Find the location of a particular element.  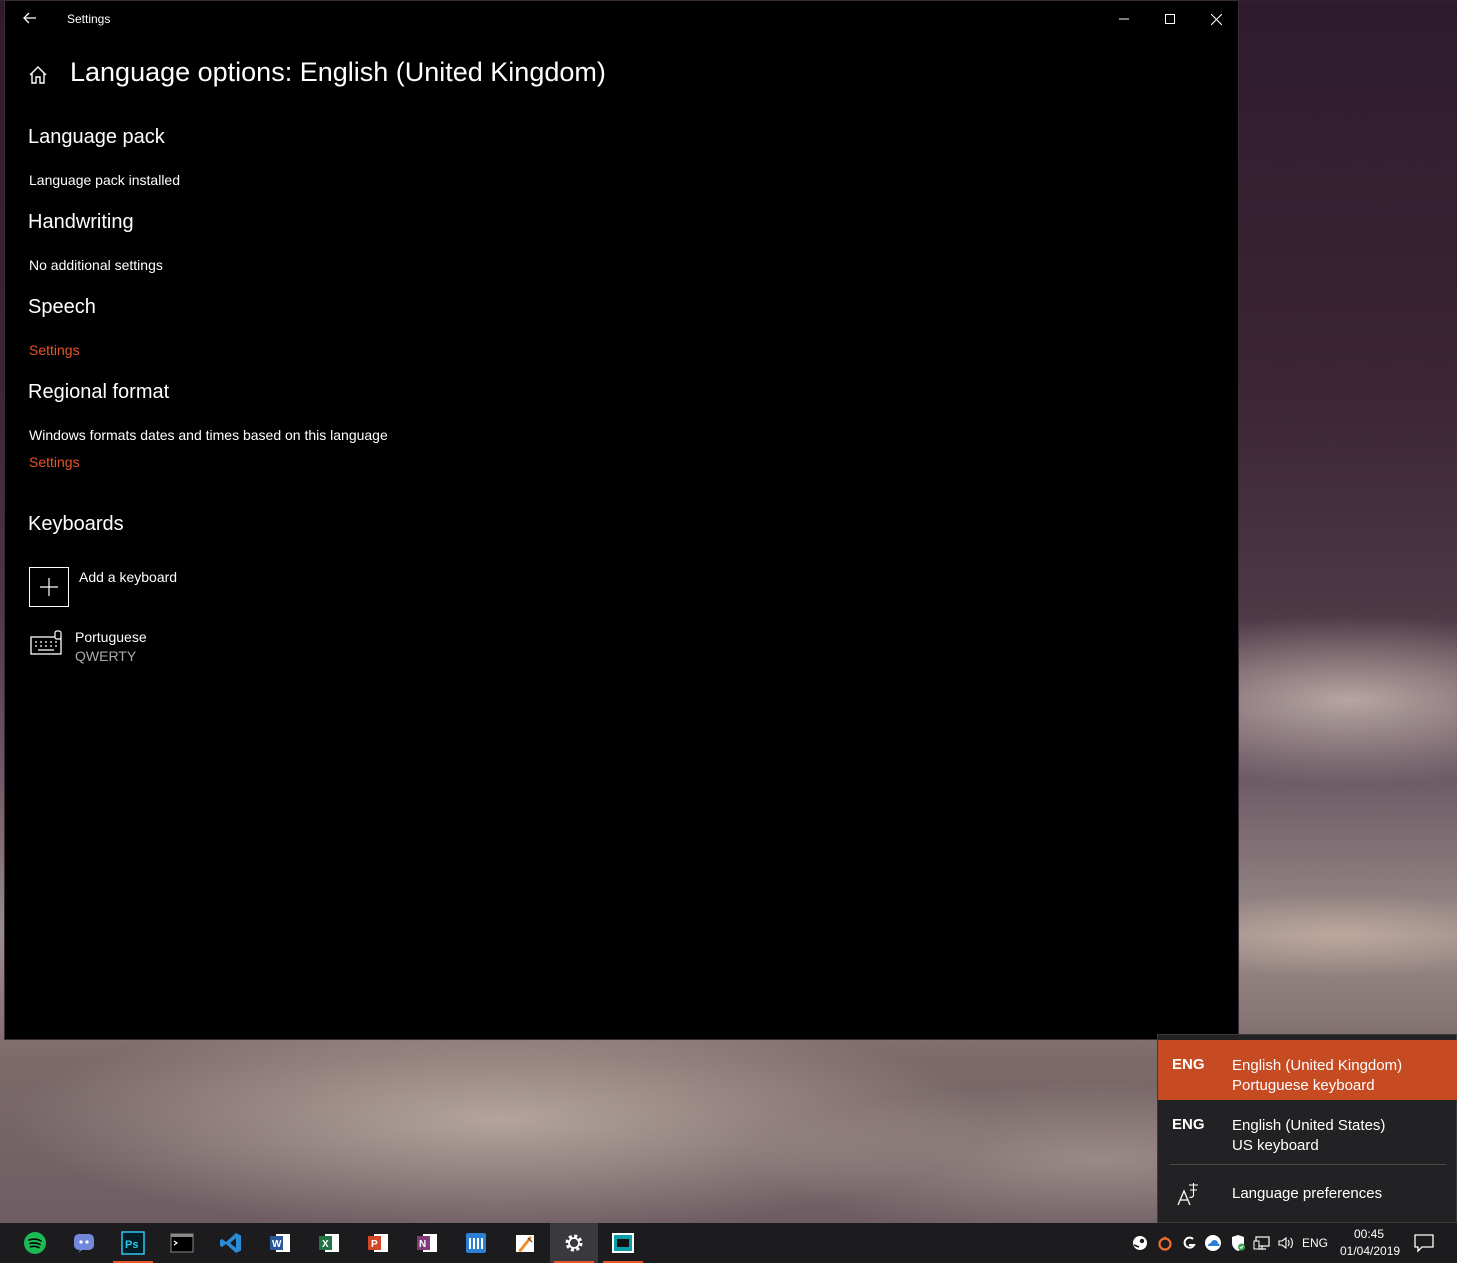

handwriting-status: No additional settings is located at coordinates (96, 265).